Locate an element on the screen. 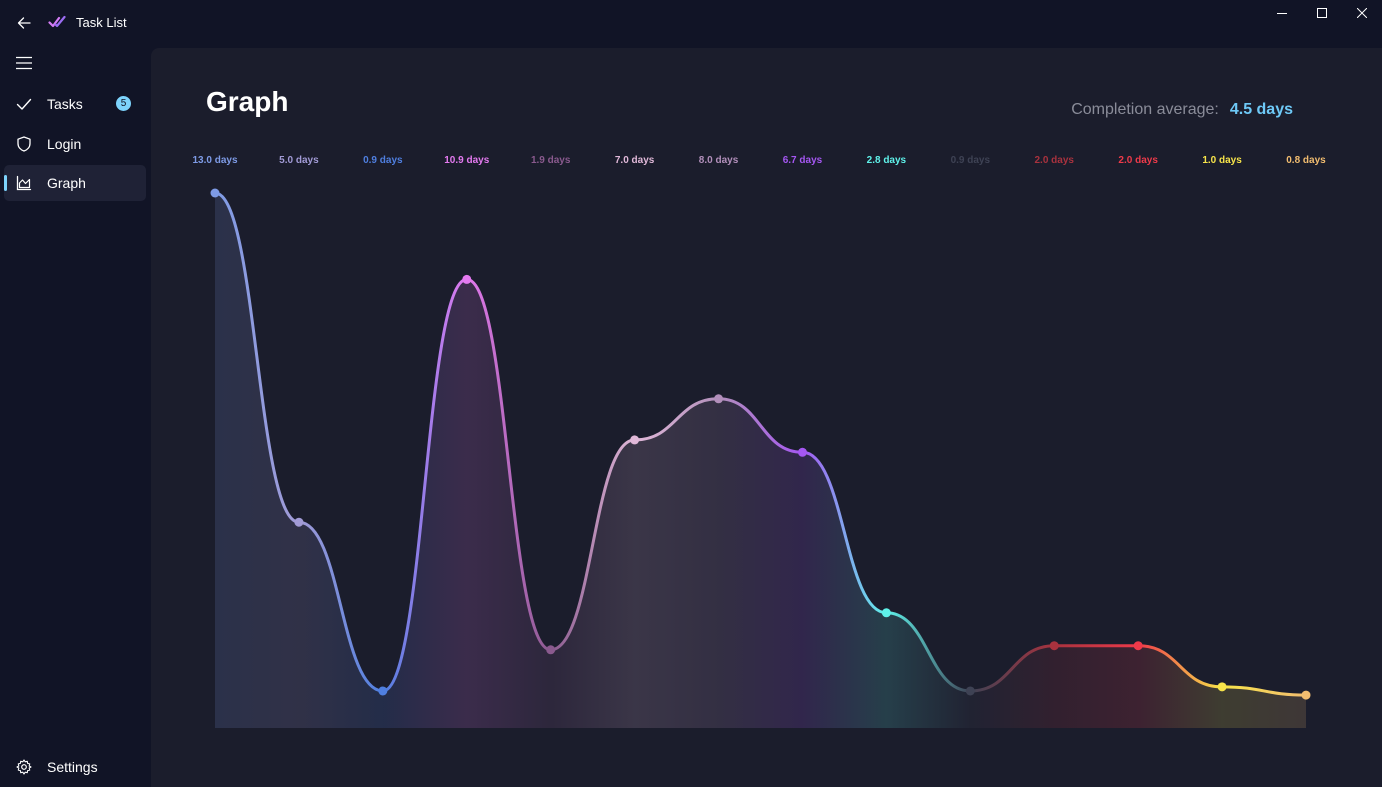  minimize-button is located at coordinates (1282, 13).